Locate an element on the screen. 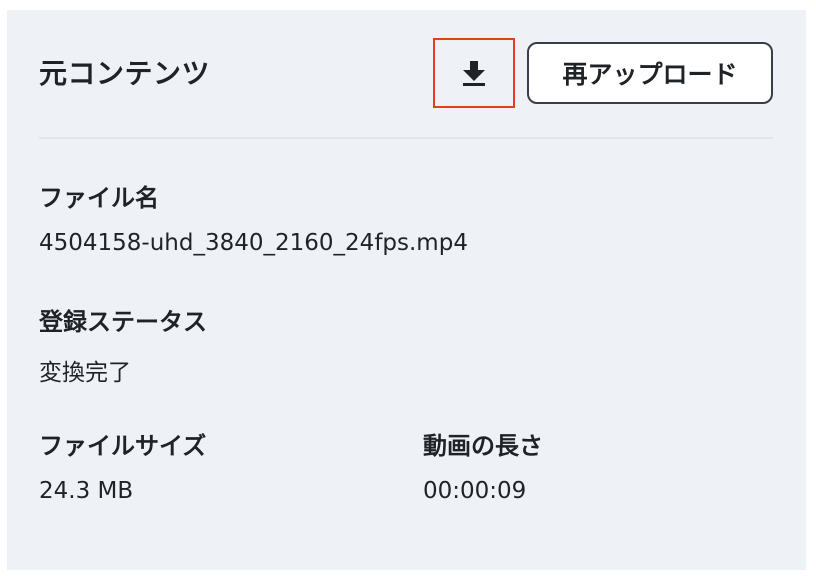 This screenshot has width=816, height=582. header-divider is located at coordinates (406, 138).